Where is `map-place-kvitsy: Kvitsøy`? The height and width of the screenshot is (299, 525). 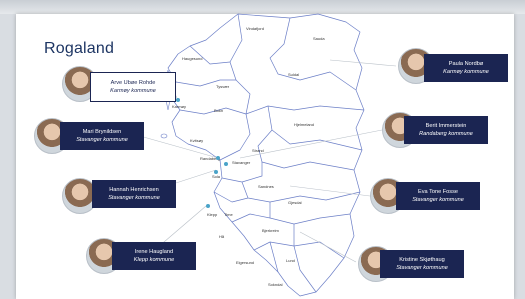
map-place-kvitsy: Kvitsøy is located at coordinates (197, 140).